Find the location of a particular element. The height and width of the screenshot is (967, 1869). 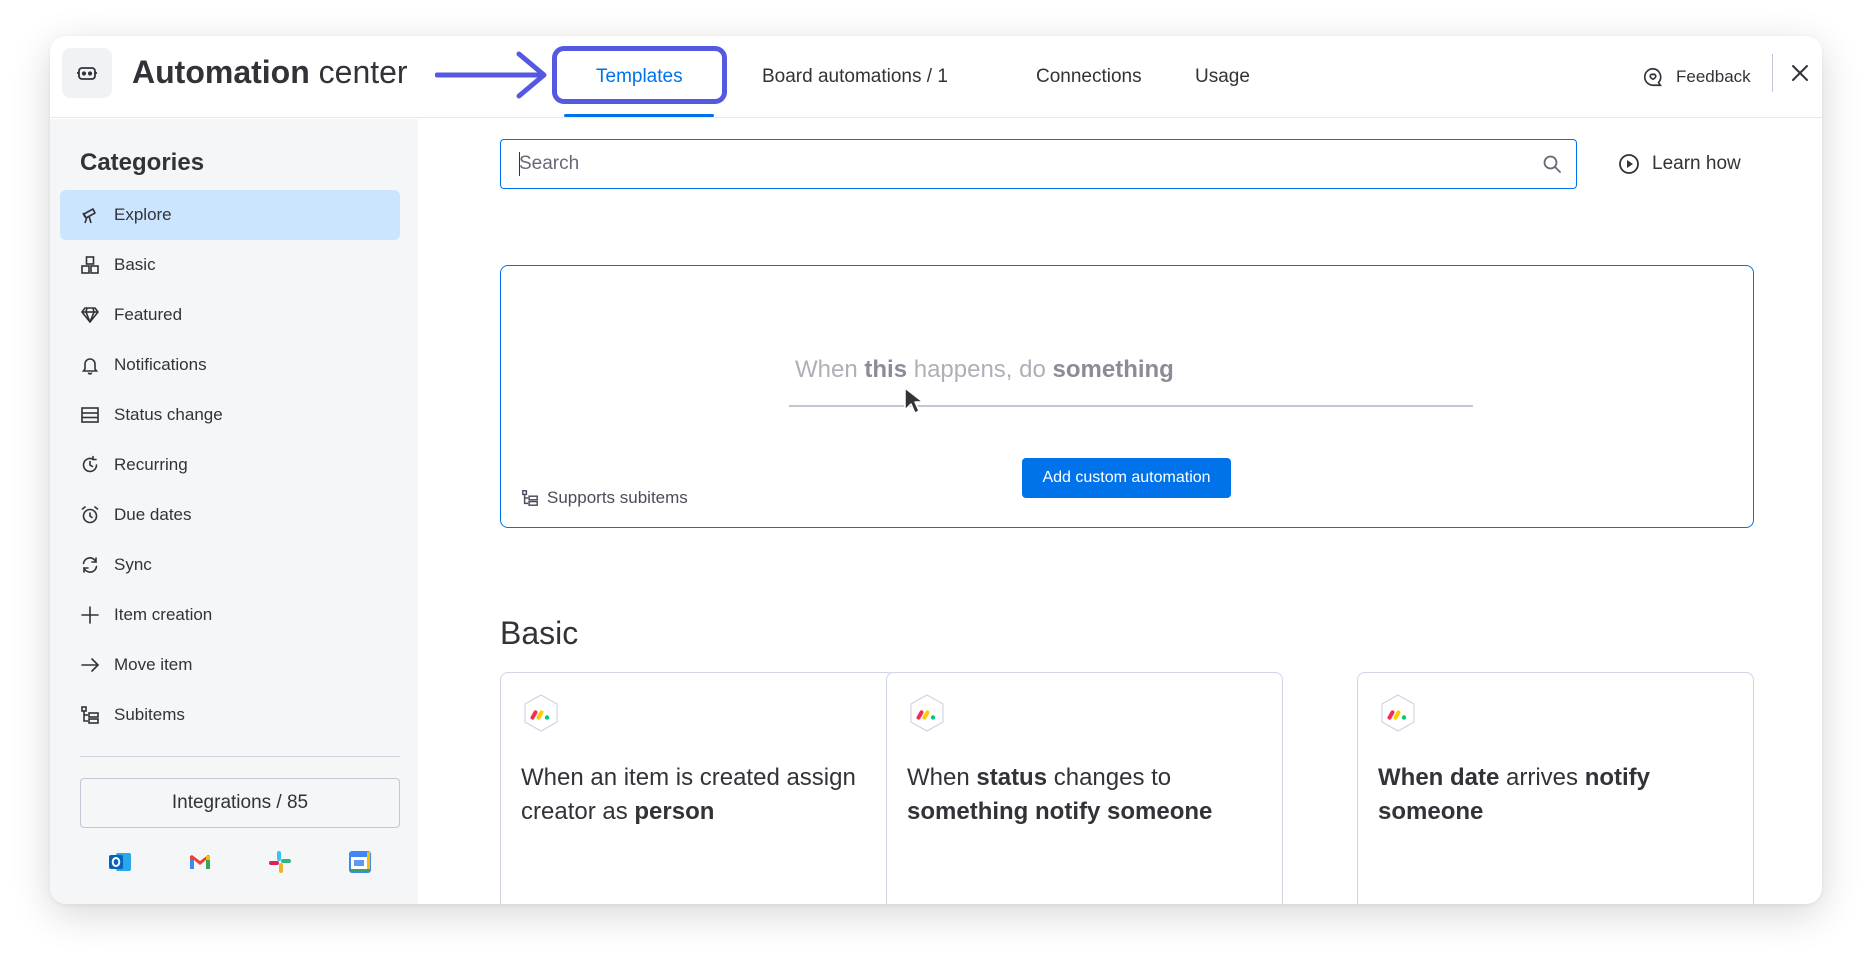

mouse-pointer-icon is located at coordinates (914, 400).